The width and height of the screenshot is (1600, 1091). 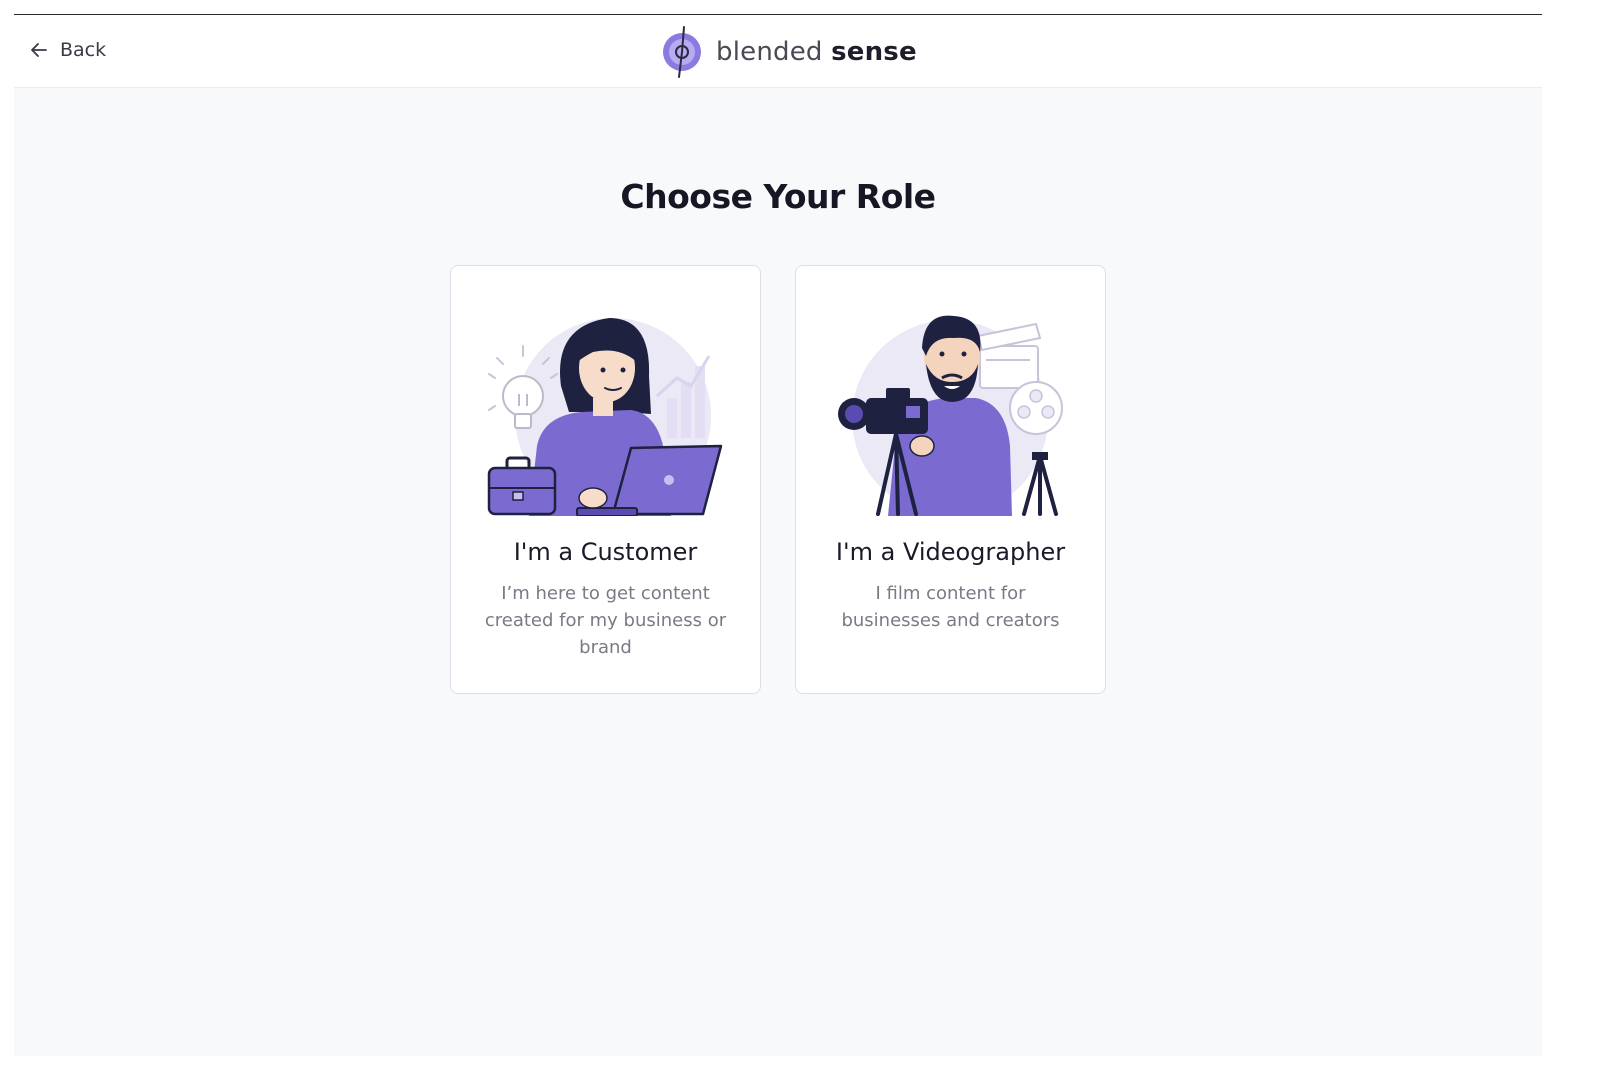 I want to click on brand-logo: blended sense, so click(x=789, y=52).